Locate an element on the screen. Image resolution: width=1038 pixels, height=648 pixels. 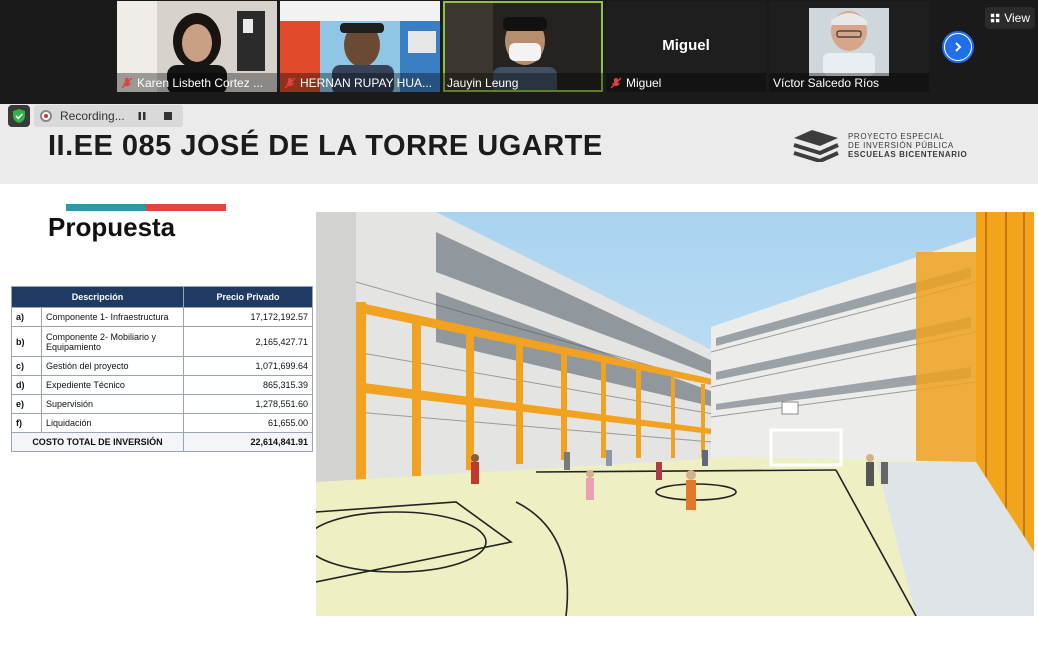
row-description: Liquidación is located at coordinates (112, 423).